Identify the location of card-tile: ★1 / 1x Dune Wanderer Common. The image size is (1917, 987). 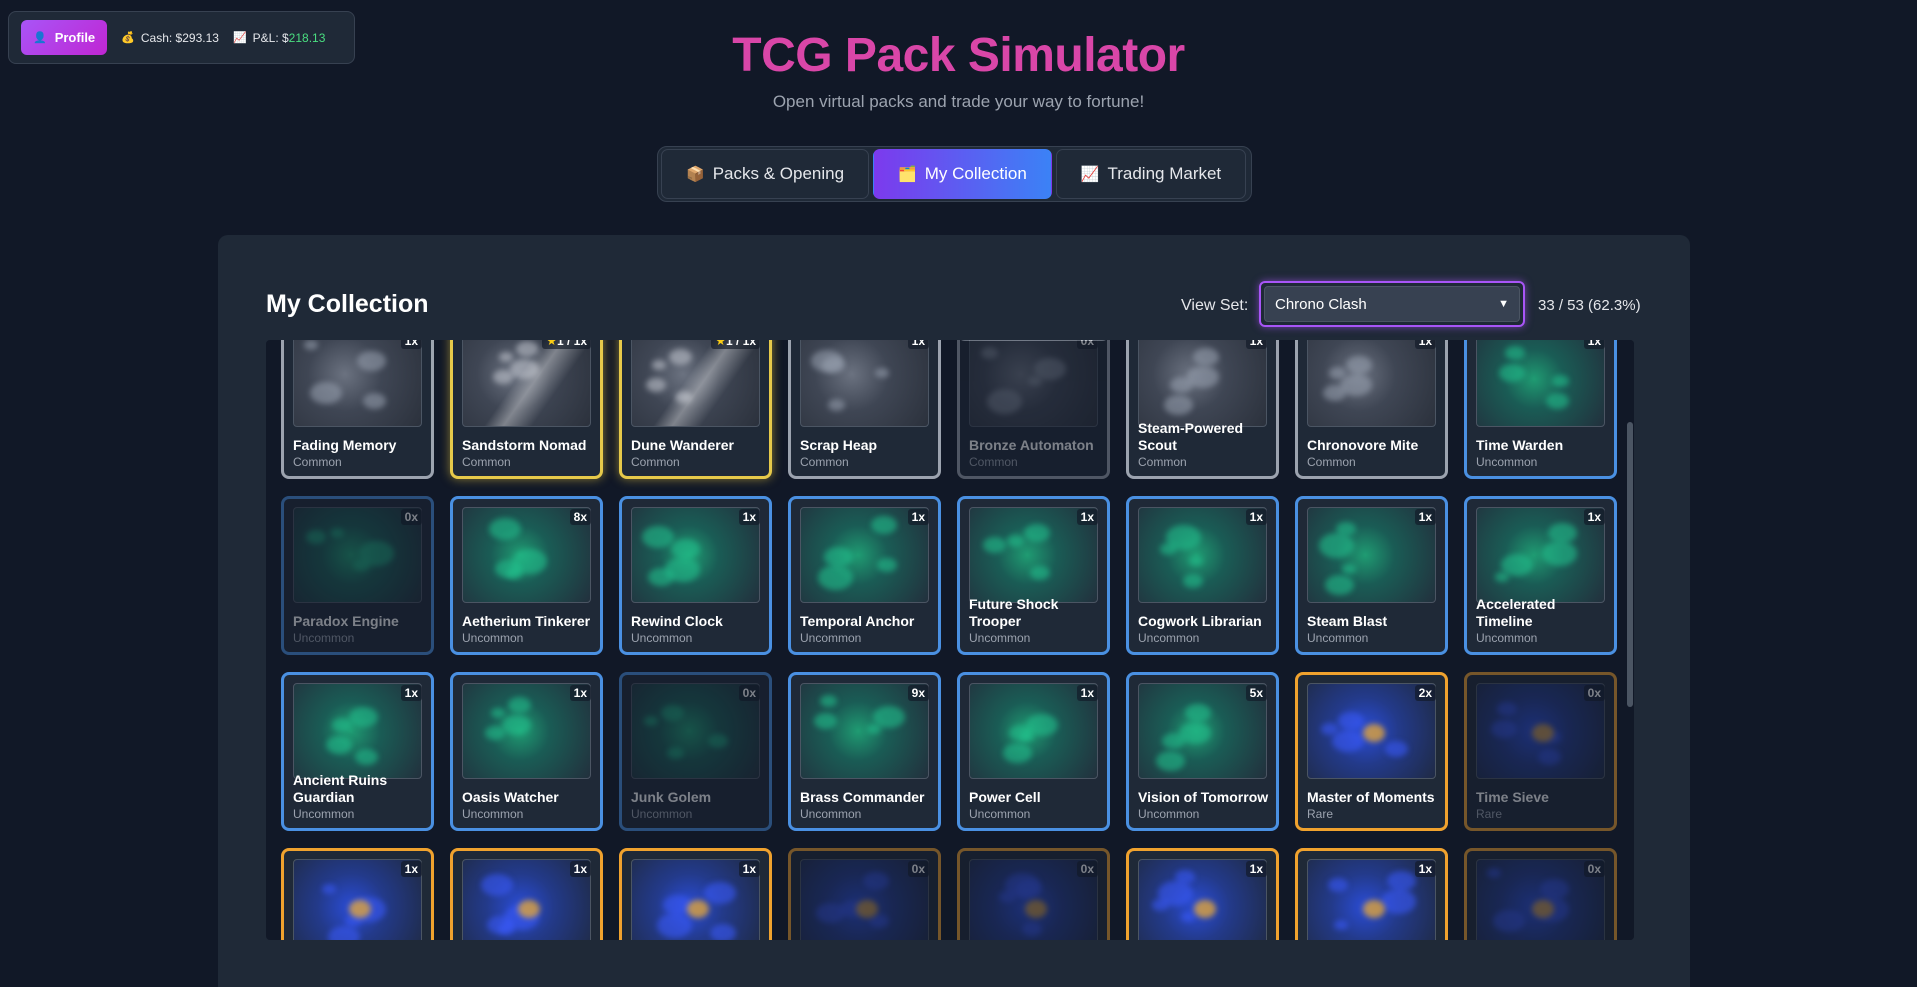
(695, 409).